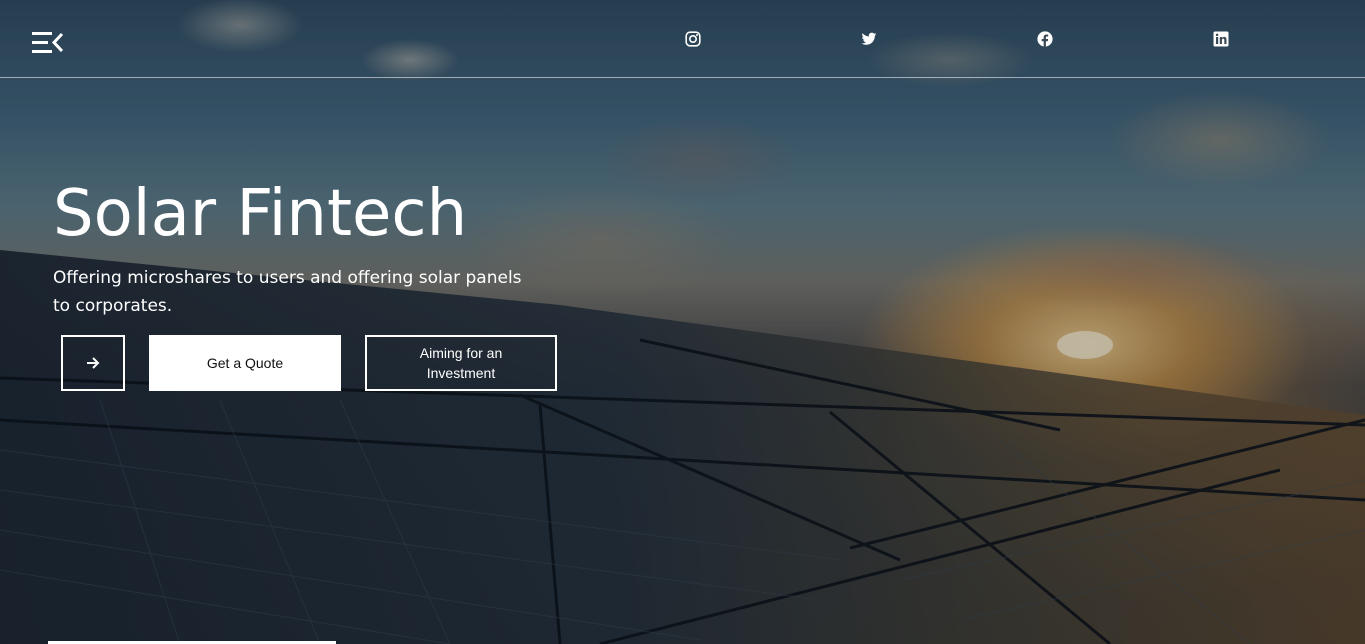  Describe the element at coordinates (461, 363) in the screenshot. I see `investment-button: Aiming for an Investment` at that location.